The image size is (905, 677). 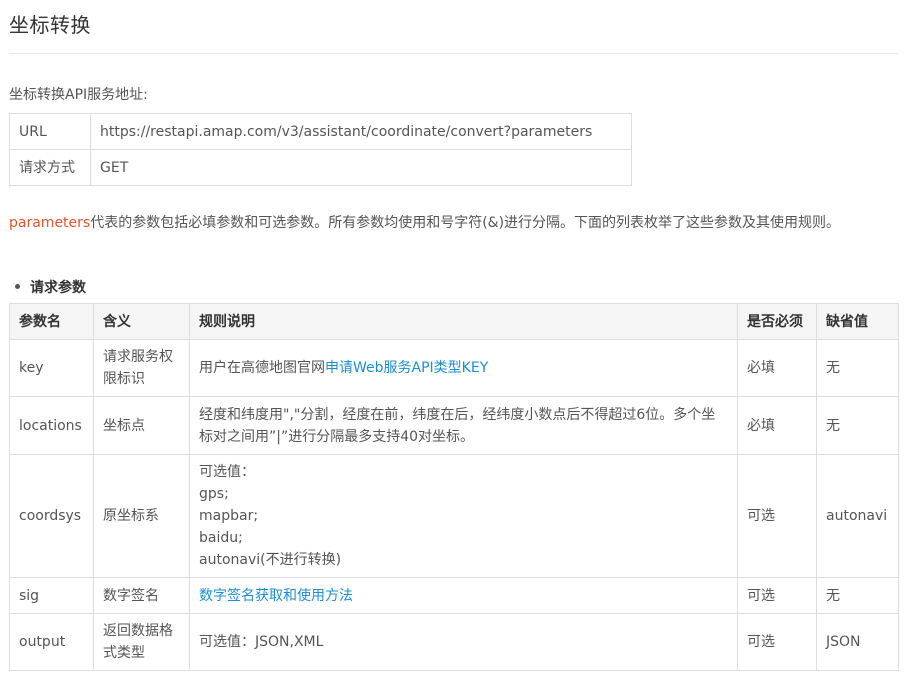 What do you see at coordinates (214, 494) in the screenshot?
I see `rule-option-line: gps;` at bounding box center [214, 494].